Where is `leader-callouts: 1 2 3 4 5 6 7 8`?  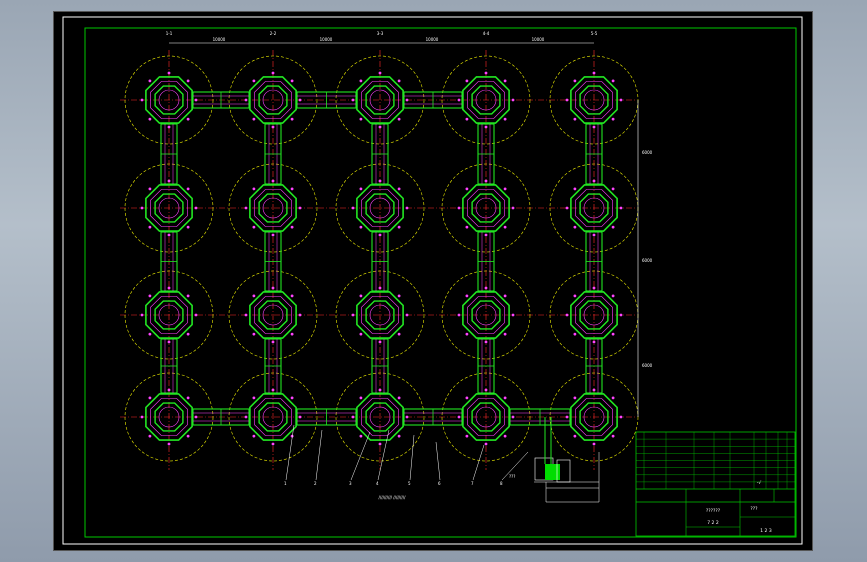 leader-callouts: 1 2 3 4 5 6 7 8 is located at coordinates (406, 455).